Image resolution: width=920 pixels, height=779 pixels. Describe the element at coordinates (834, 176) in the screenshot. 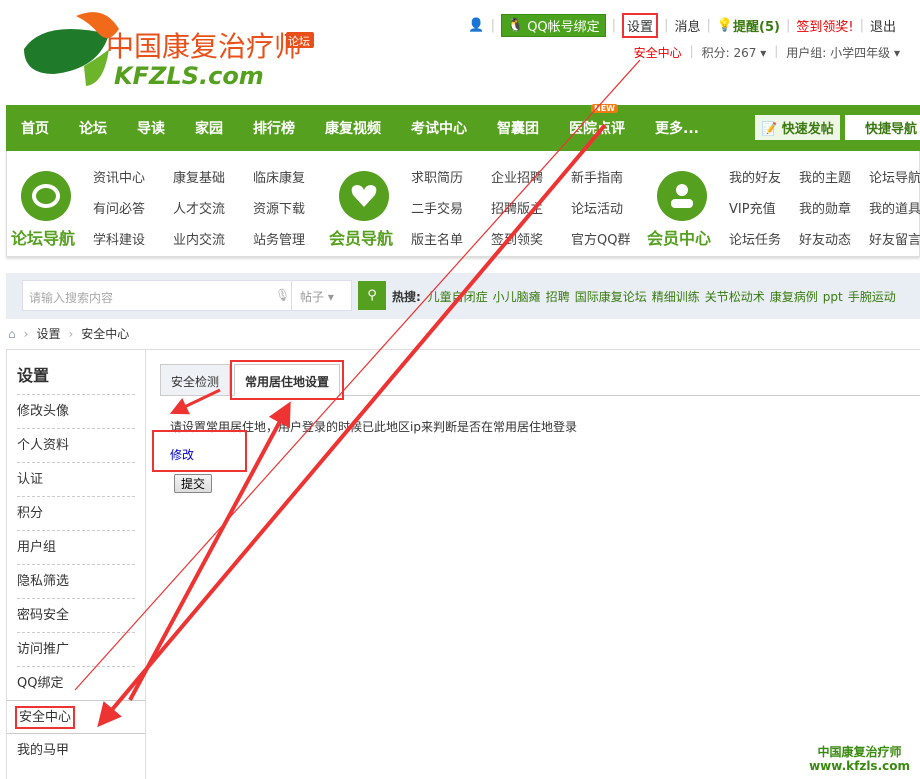

I see `group-link: 我的主题` at that location.